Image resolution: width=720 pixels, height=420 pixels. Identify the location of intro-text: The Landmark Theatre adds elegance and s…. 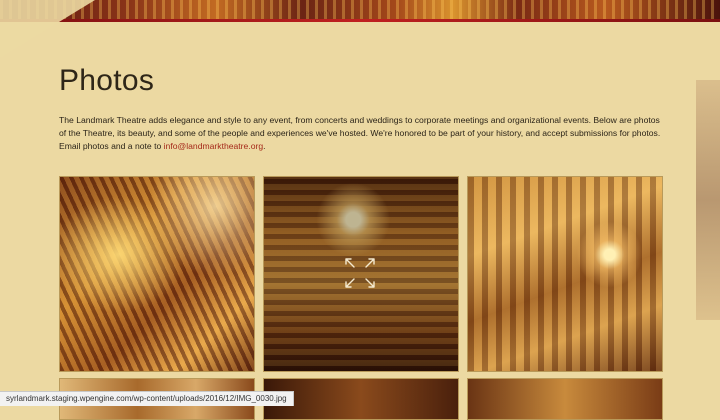
(360, 133).